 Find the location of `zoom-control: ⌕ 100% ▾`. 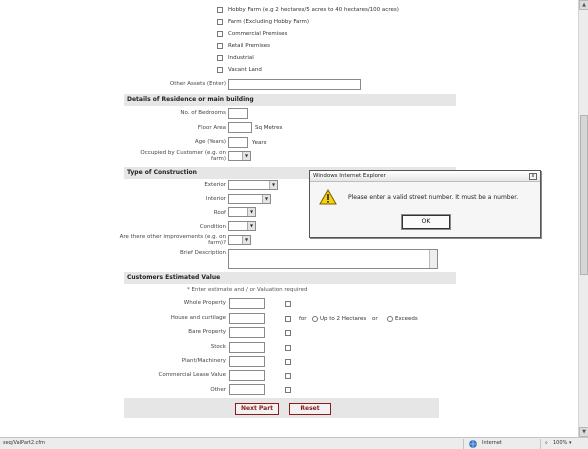

zoom-control: ⌕ 100% ▾ is located at coordinates (564, 444).